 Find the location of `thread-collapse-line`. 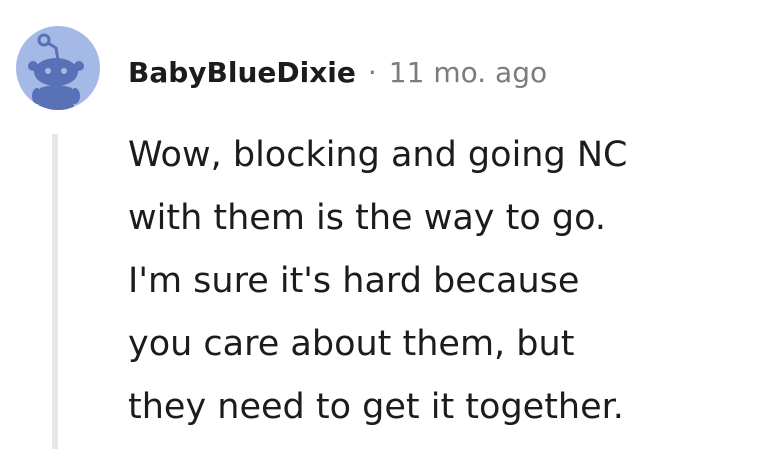

thread-collapse-line is located at coordinates (55, 291).